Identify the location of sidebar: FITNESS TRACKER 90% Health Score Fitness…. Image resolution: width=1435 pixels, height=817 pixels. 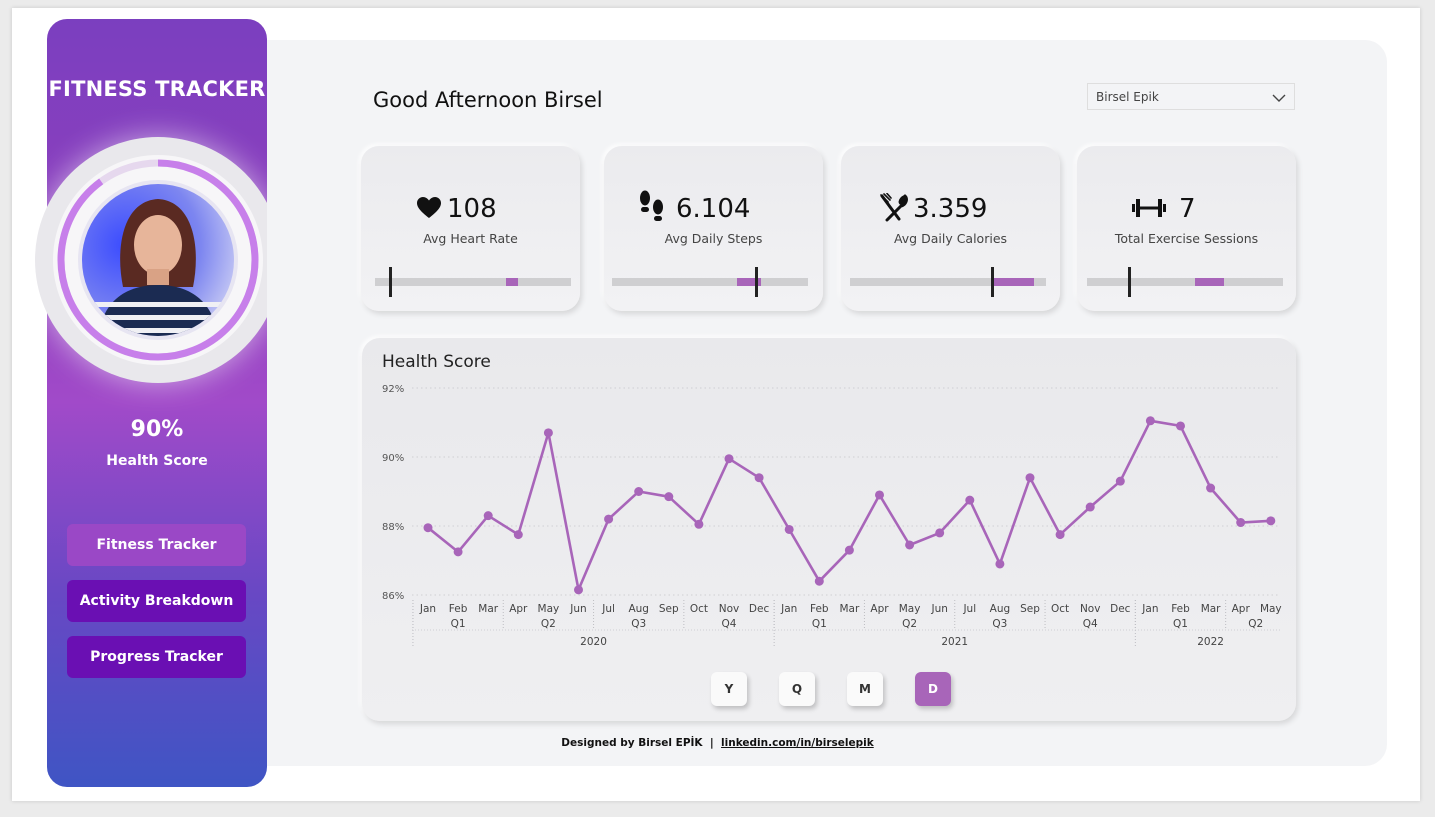
(157, 403).